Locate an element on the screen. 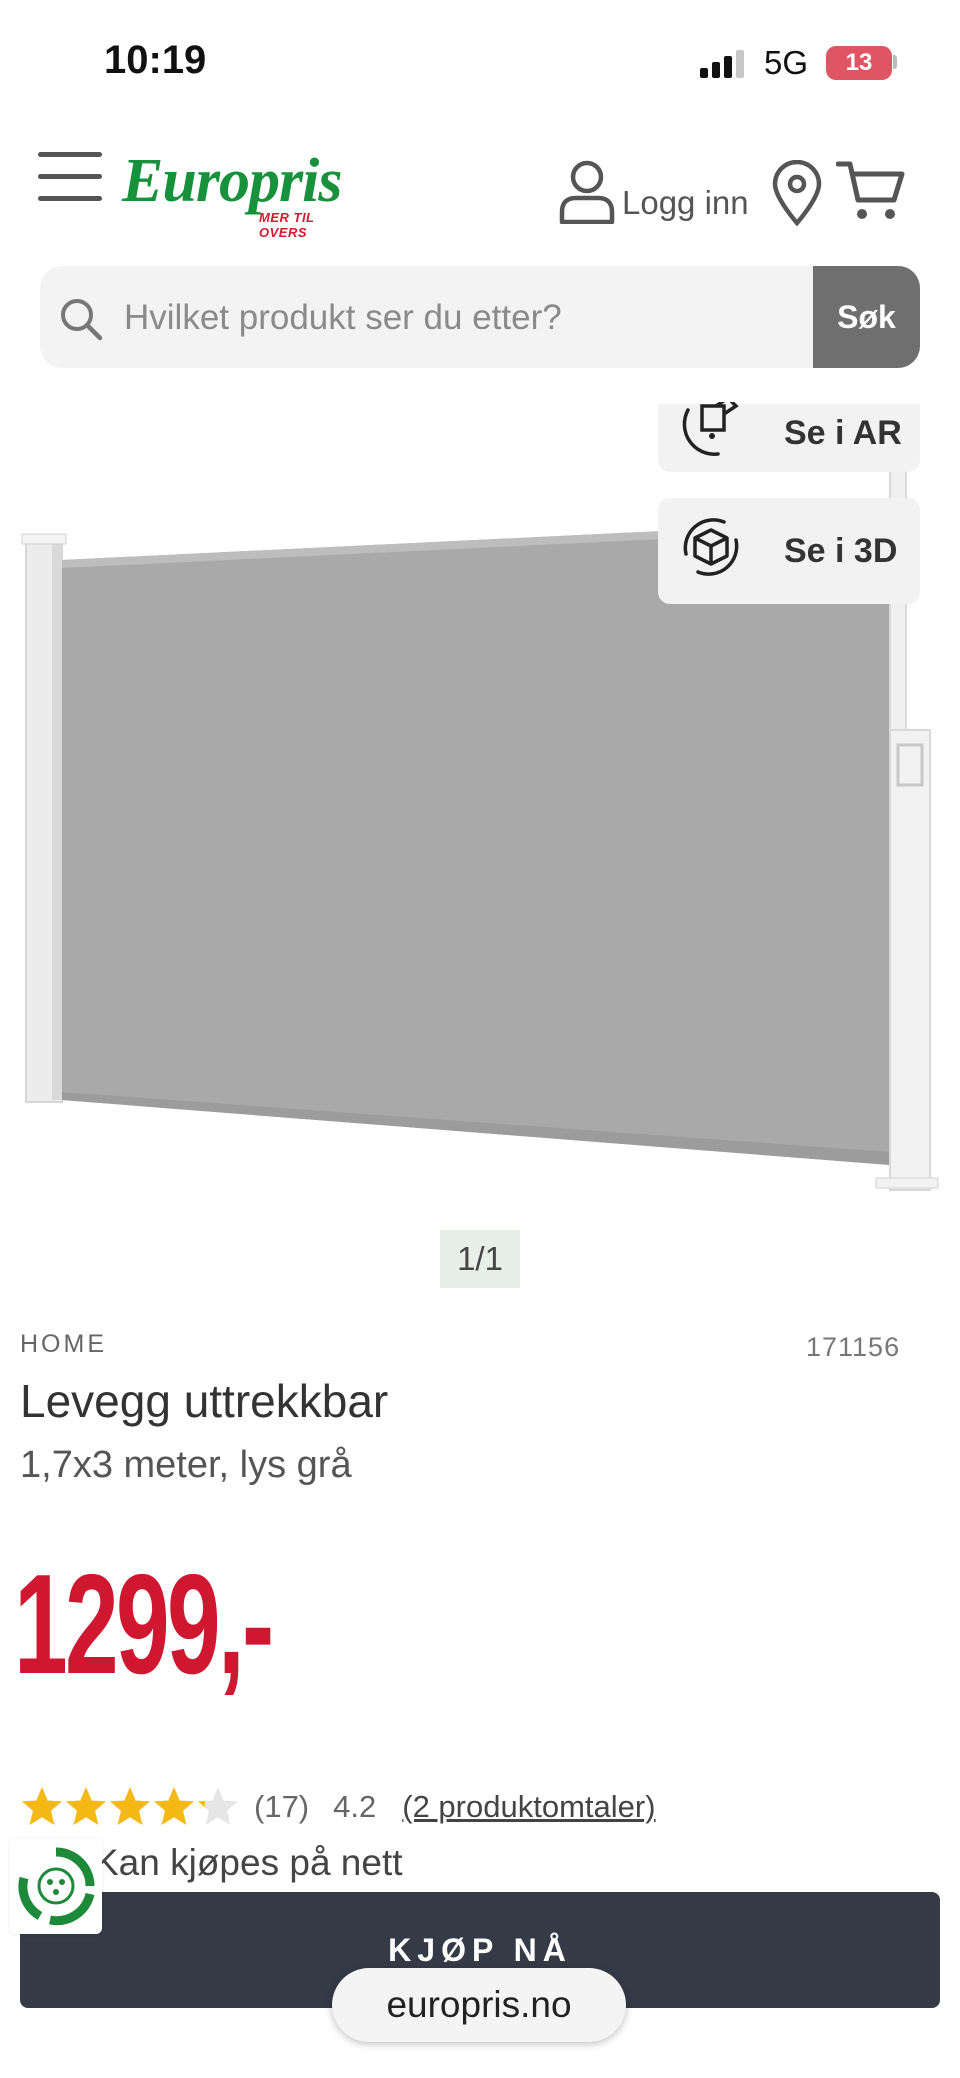 Image resolution: width=960 pixels, height=2078 pixels. signal-icon is located at coordinates (725, 63).